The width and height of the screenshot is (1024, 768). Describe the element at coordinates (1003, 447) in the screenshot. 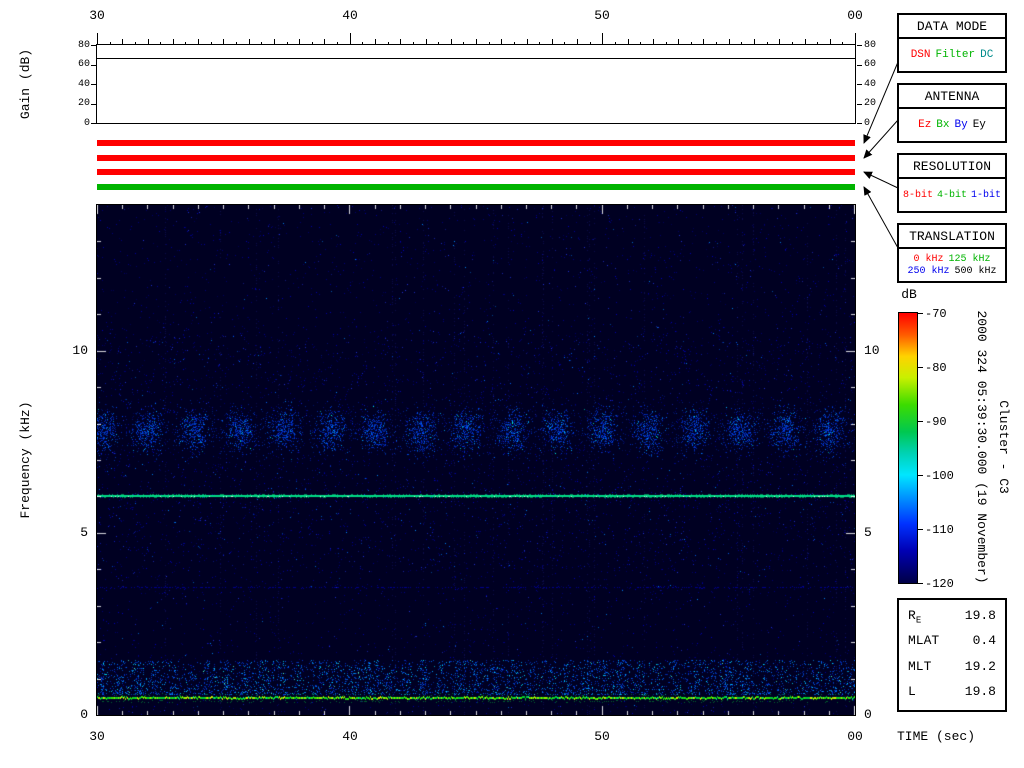

I see `spacecraft-annotation: Cluster - C3` at that location.